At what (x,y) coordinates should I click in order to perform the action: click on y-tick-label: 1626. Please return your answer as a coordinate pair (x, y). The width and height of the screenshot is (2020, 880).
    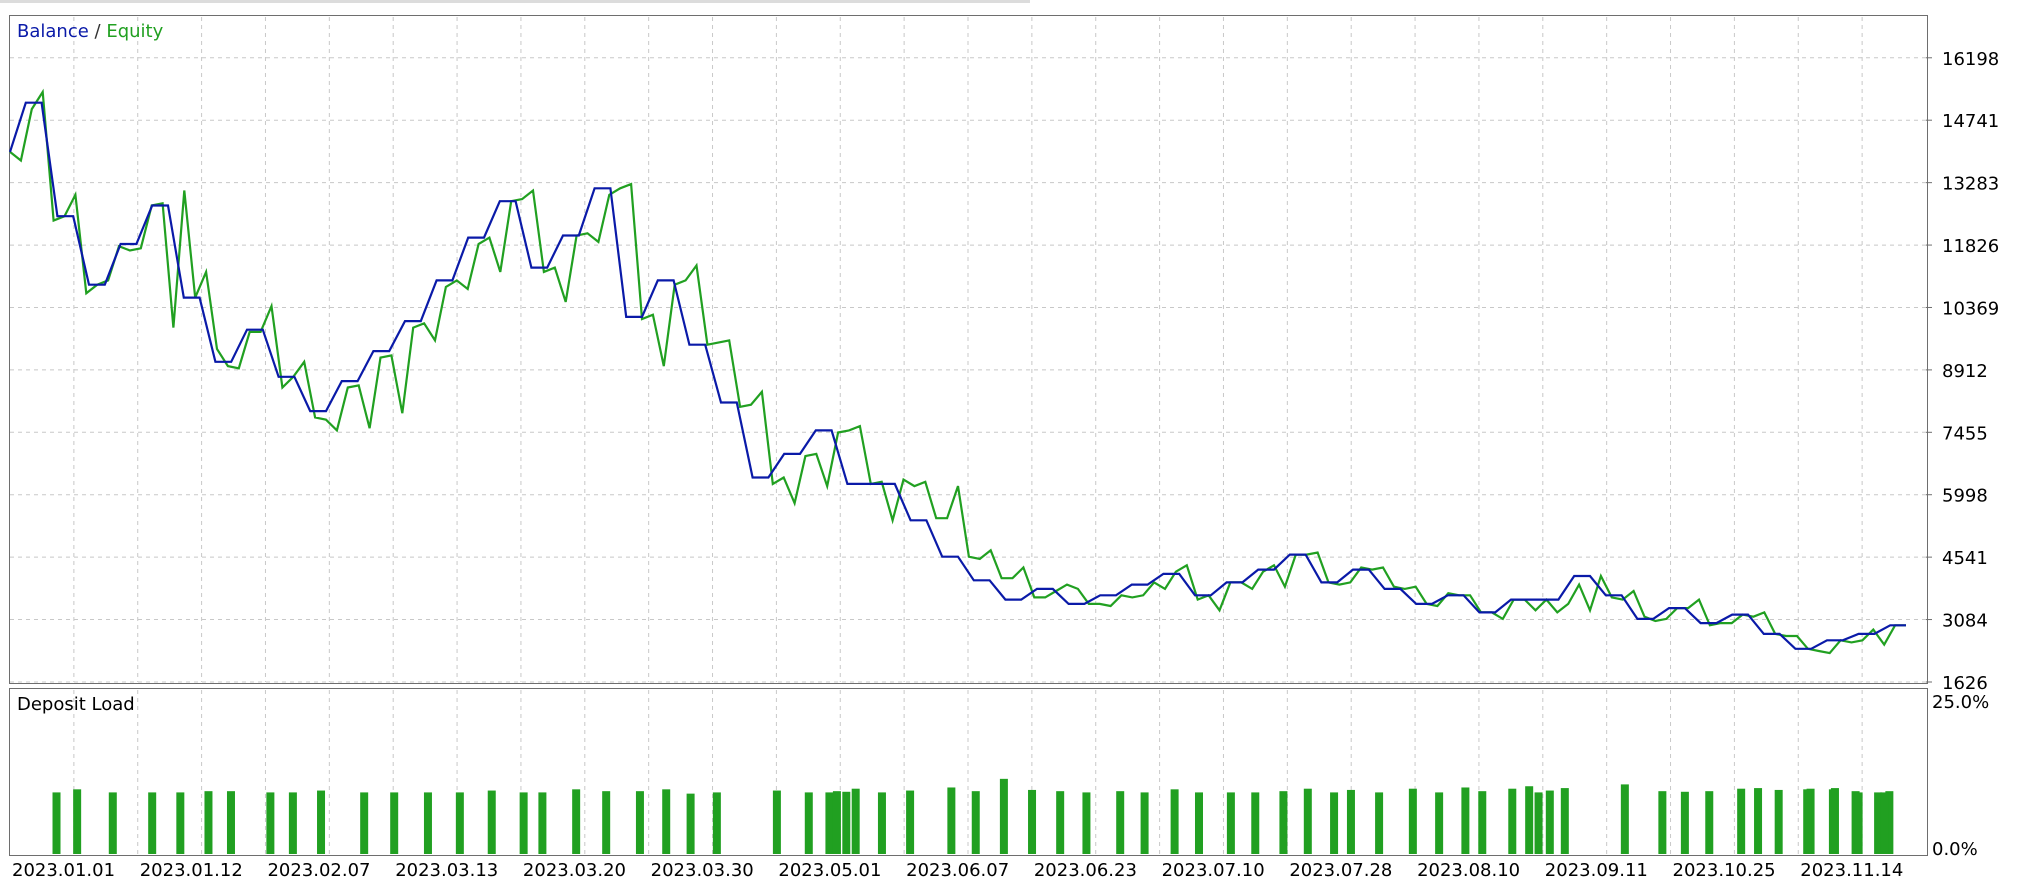
    Looking at the image, I should click on (1965, 683).